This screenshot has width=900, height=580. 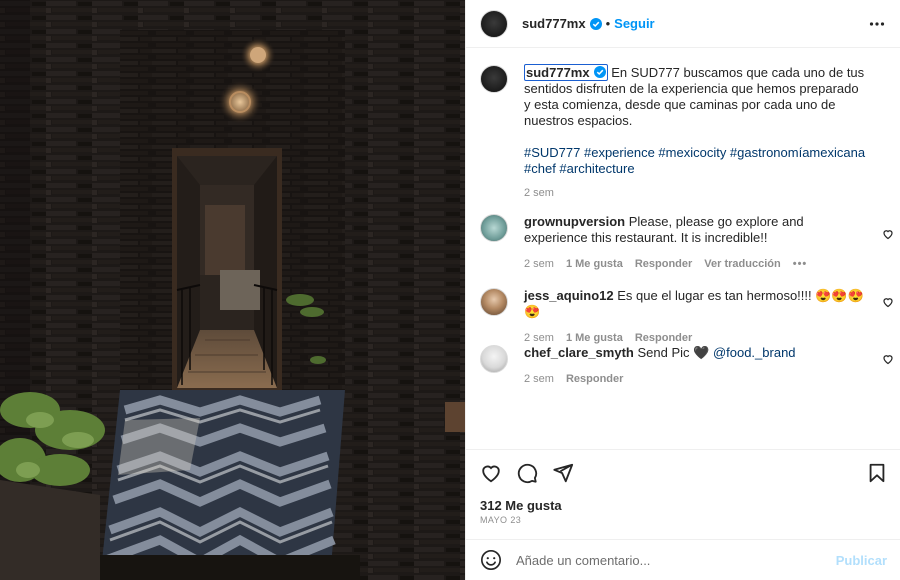 I want to click on comment-text-block: chef_clare_smyth Send Pic 🖤 @food._brand, so click(x=695, y=353).